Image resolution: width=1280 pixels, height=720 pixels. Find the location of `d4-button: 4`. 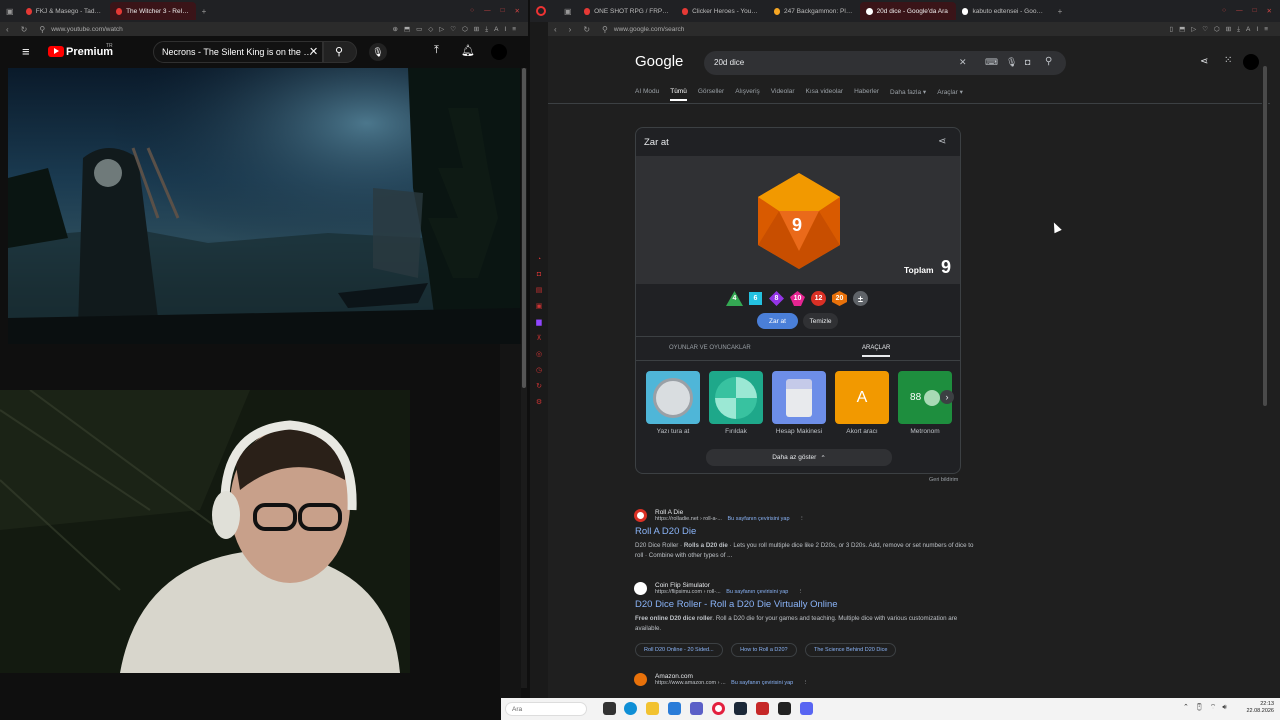

d4-button: 4 is located at coordinates (734, 298).